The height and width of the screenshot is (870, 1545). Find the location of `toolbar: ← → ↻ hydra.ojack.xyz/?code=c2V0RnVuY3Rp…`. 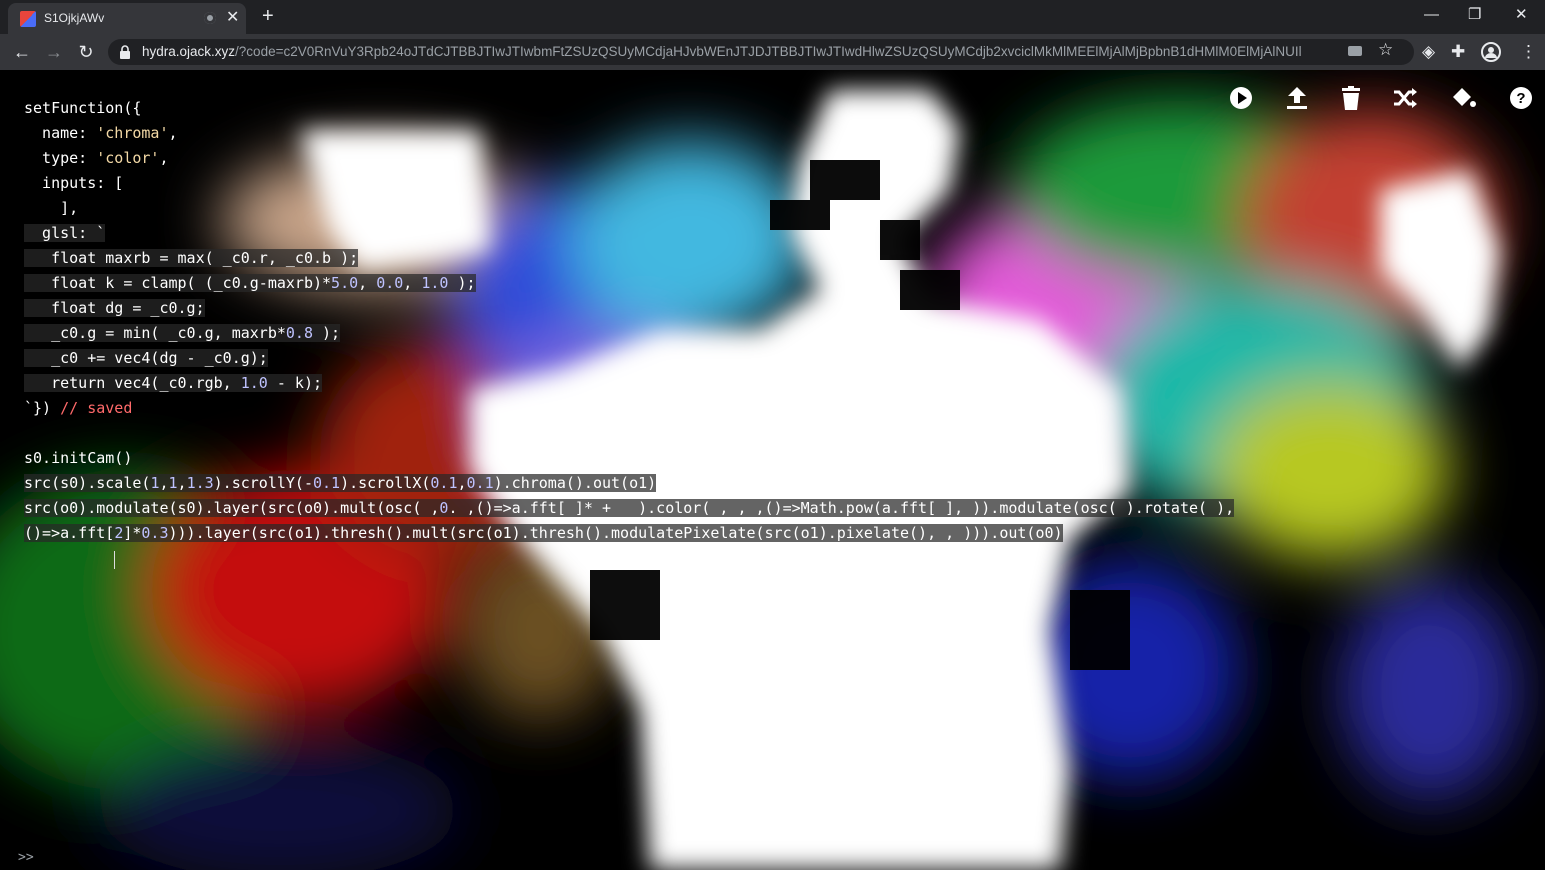

toolbar: ← → ↻ hydra.ojack.xyz/?code=c2V0RnVuY3Rp… is located at coordinates (772, 52).